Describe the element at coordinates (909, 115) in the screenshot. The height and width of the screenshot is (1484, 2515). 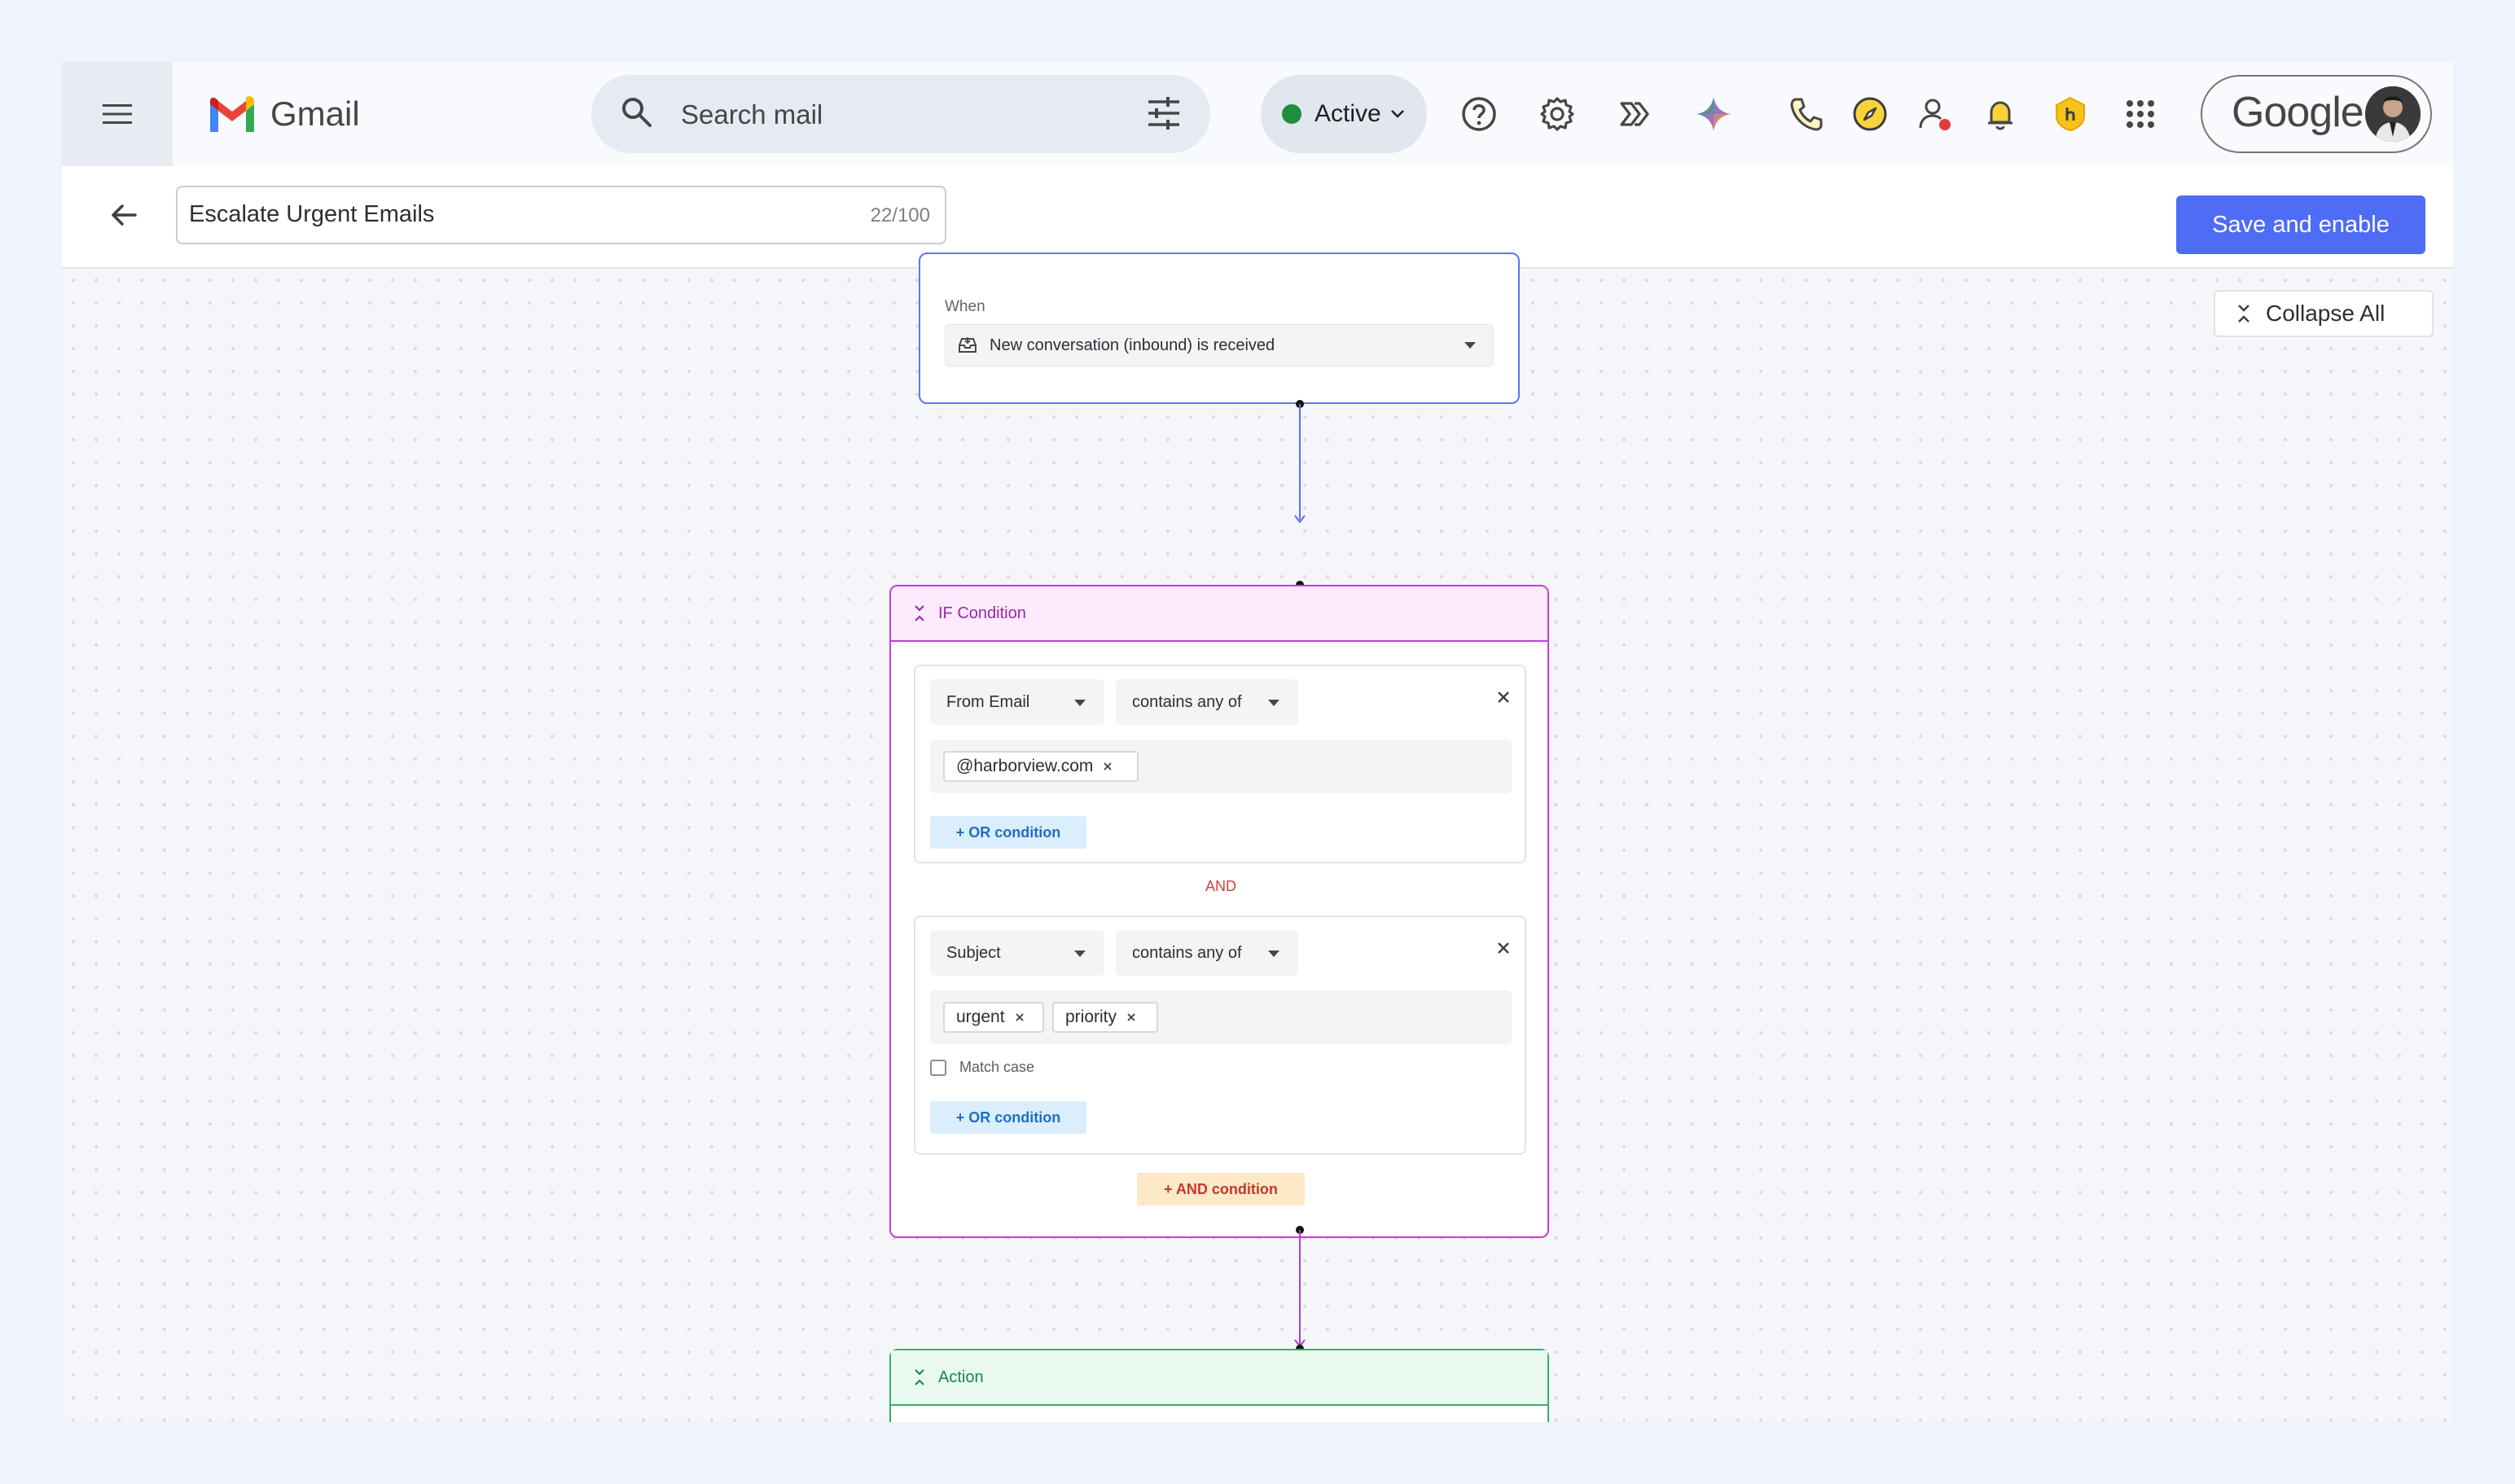
I see `search-input` at that location.